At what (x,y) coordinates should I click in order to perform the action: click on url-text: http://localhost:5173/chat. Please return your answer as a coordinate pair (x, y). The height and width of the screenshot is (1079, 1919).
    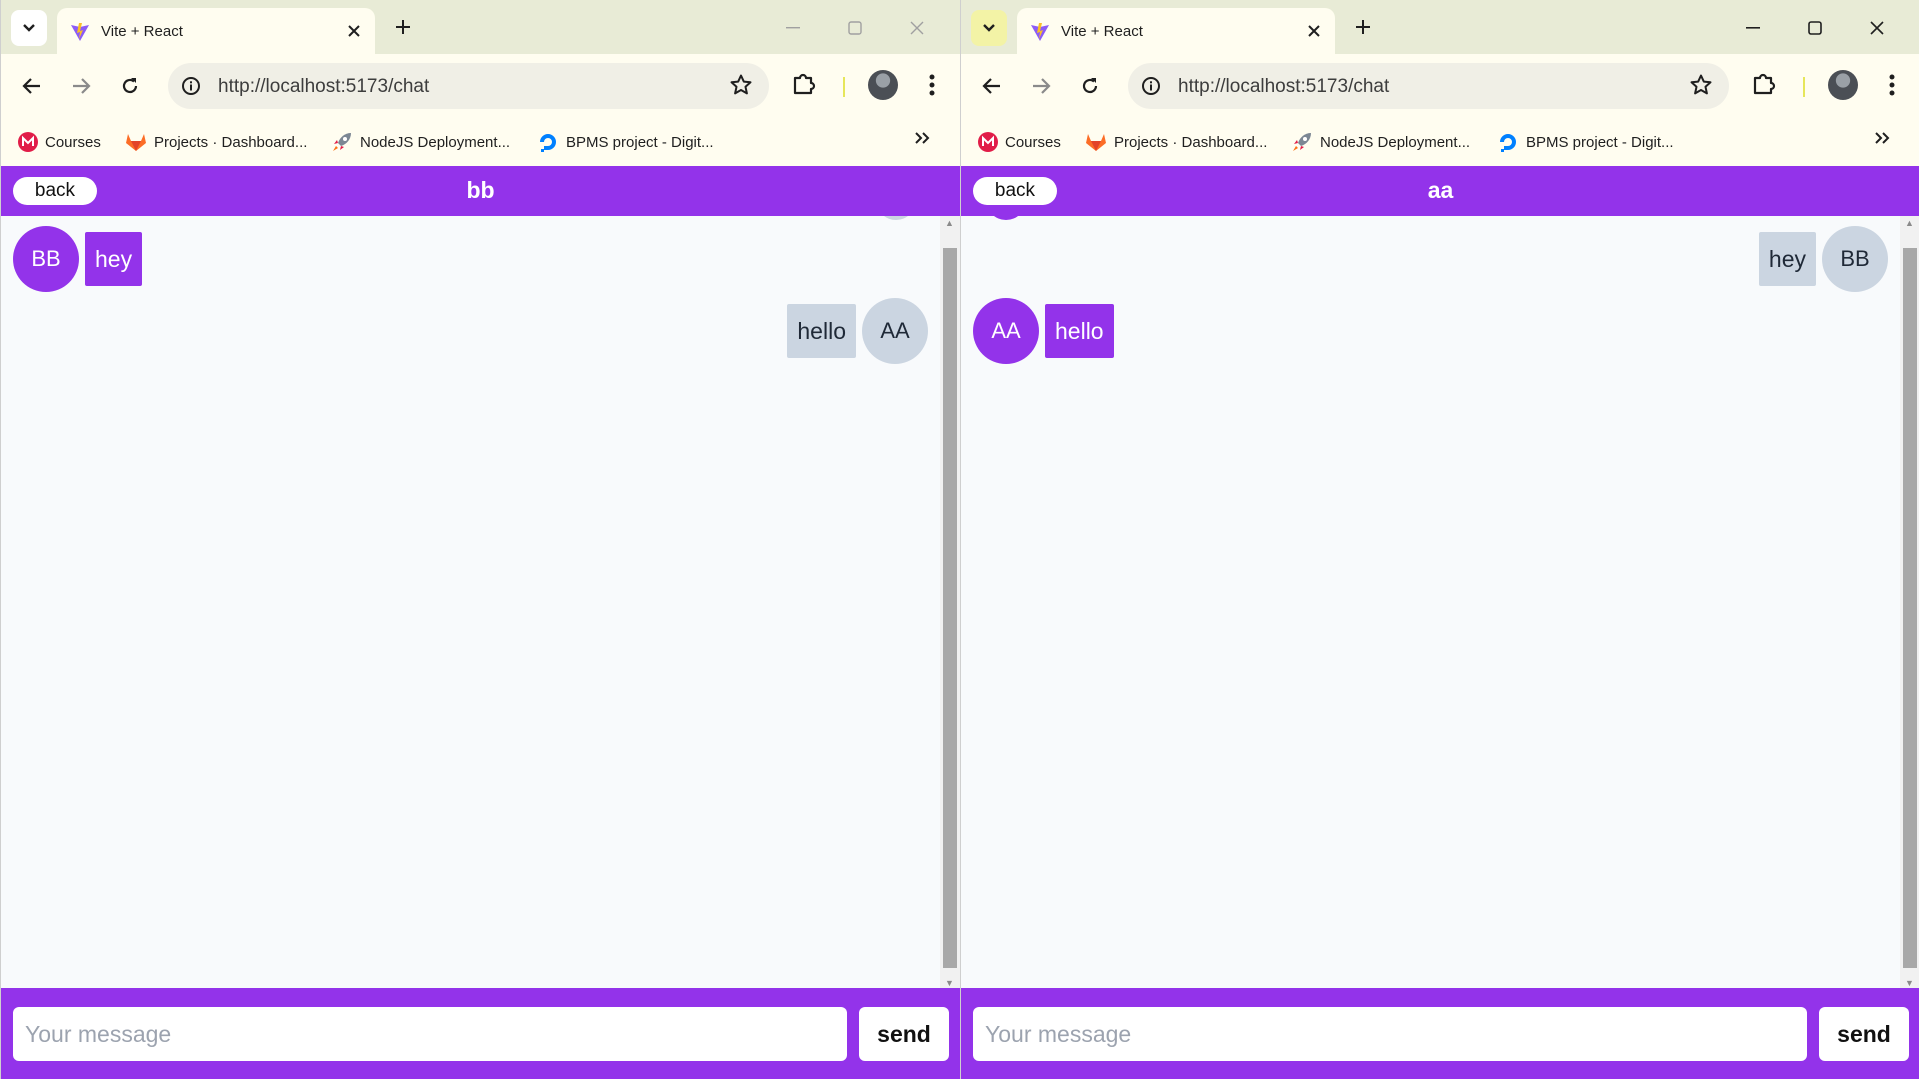
    Looking at the image, I should click on (1284, 86).